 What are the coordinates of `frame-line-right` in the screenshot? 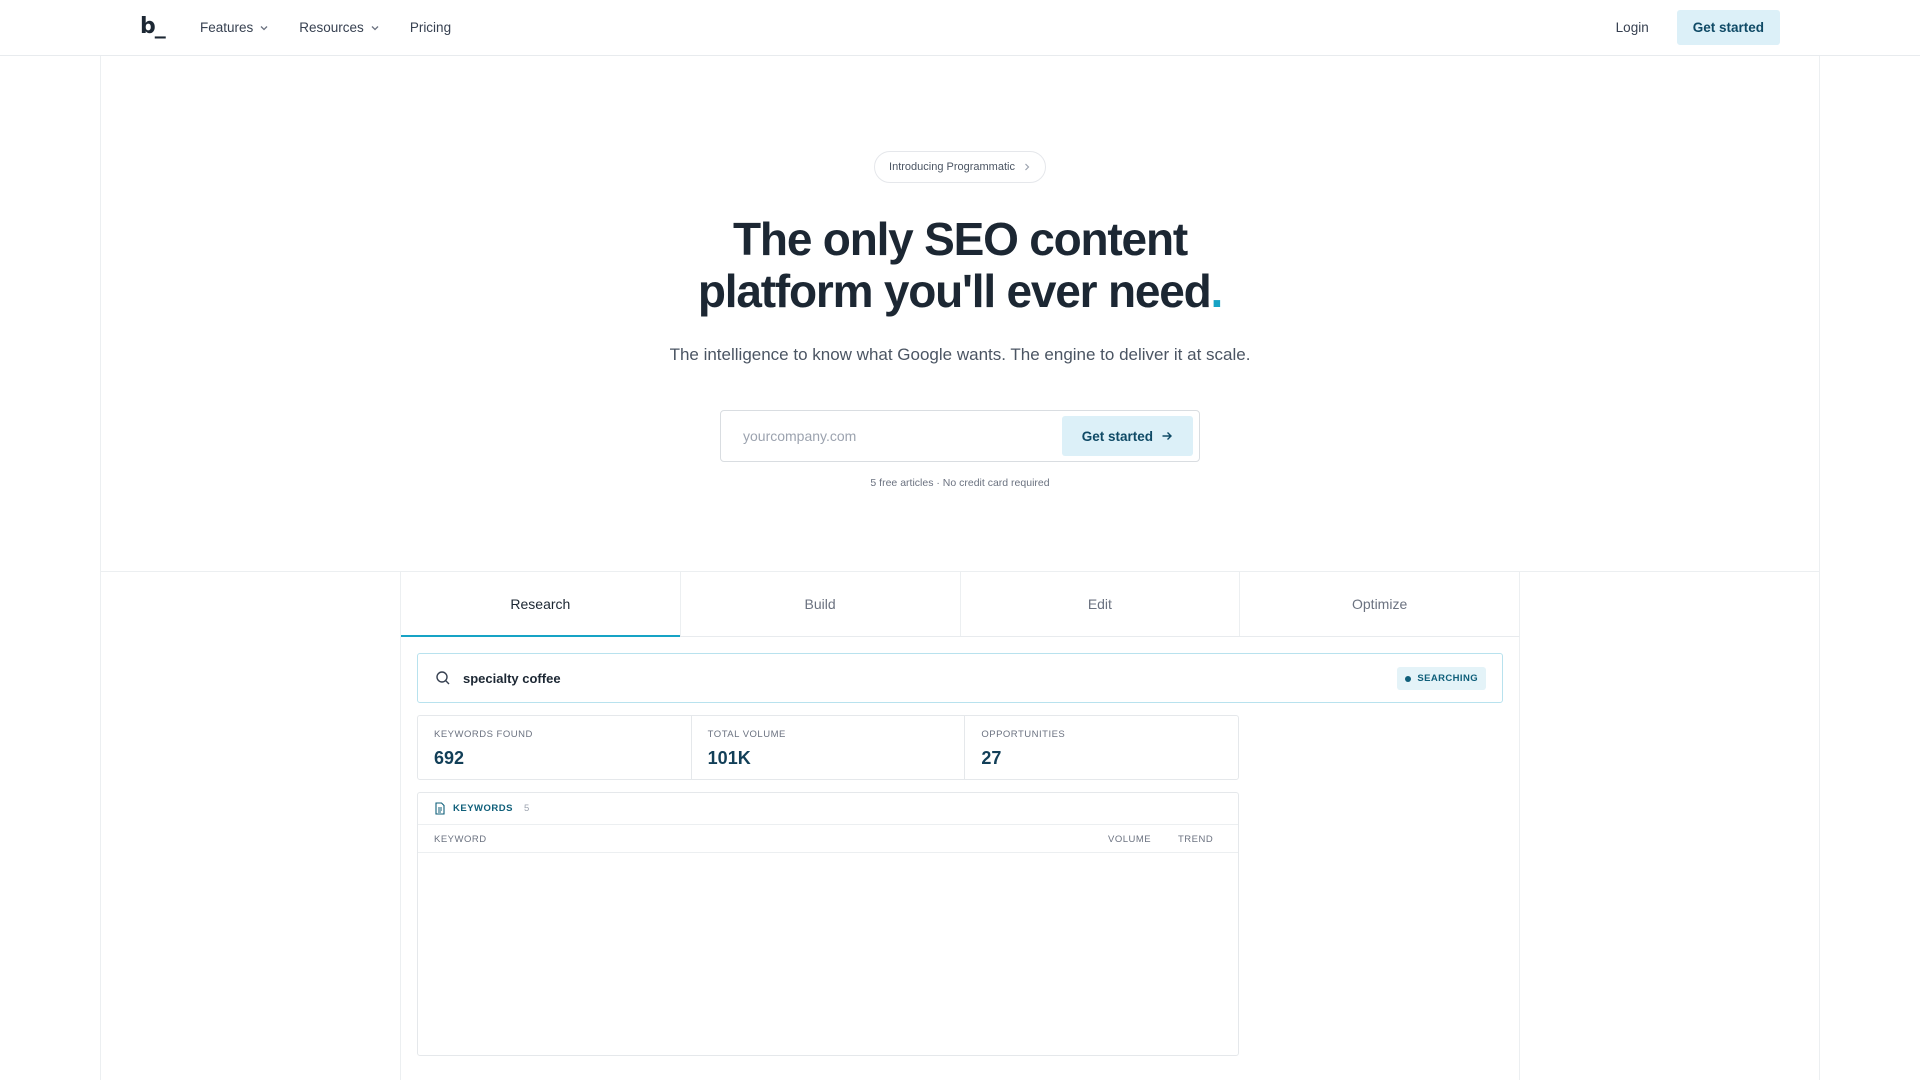 It's located at (1819, 568).